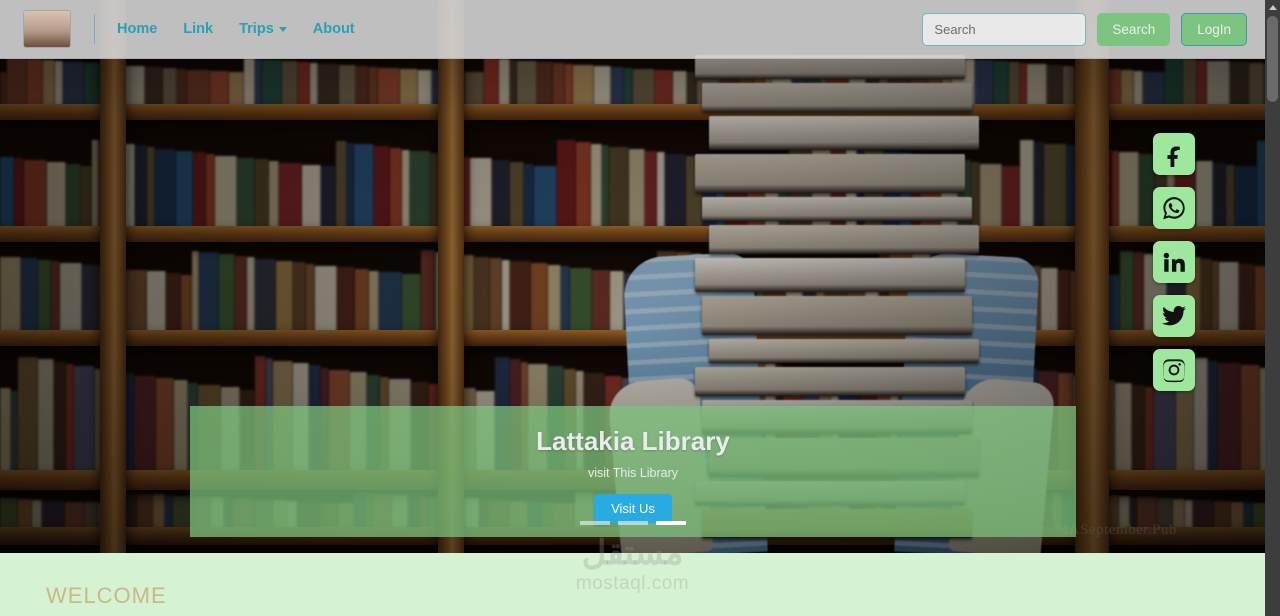  Describe the element at coordinates (236, 29) in the screenshot. I see `navbar-links: Home Link Trips About` at that location.